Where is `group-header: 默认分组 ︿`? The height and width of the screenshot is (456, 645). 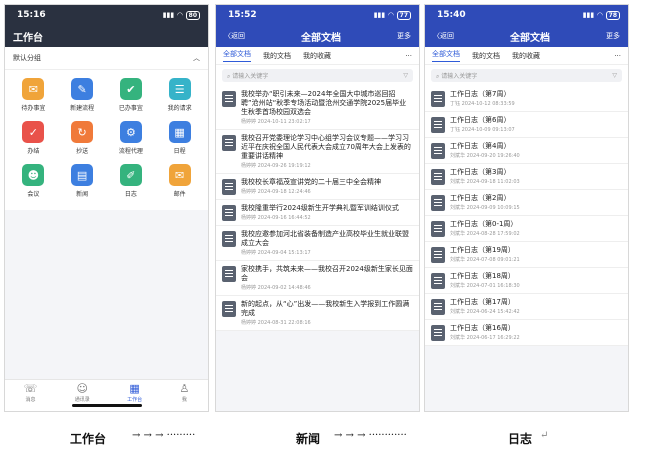 group-header: 默认分组 ︿ is located at coordinates (106, 58).